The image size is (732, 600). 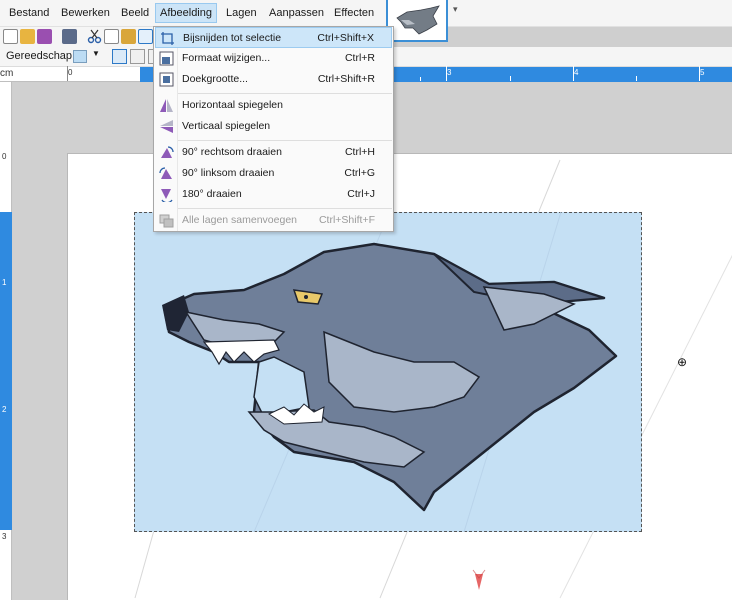 I want to click on menu-afbeelding: Afbeelding, so click(x=186, y=13).